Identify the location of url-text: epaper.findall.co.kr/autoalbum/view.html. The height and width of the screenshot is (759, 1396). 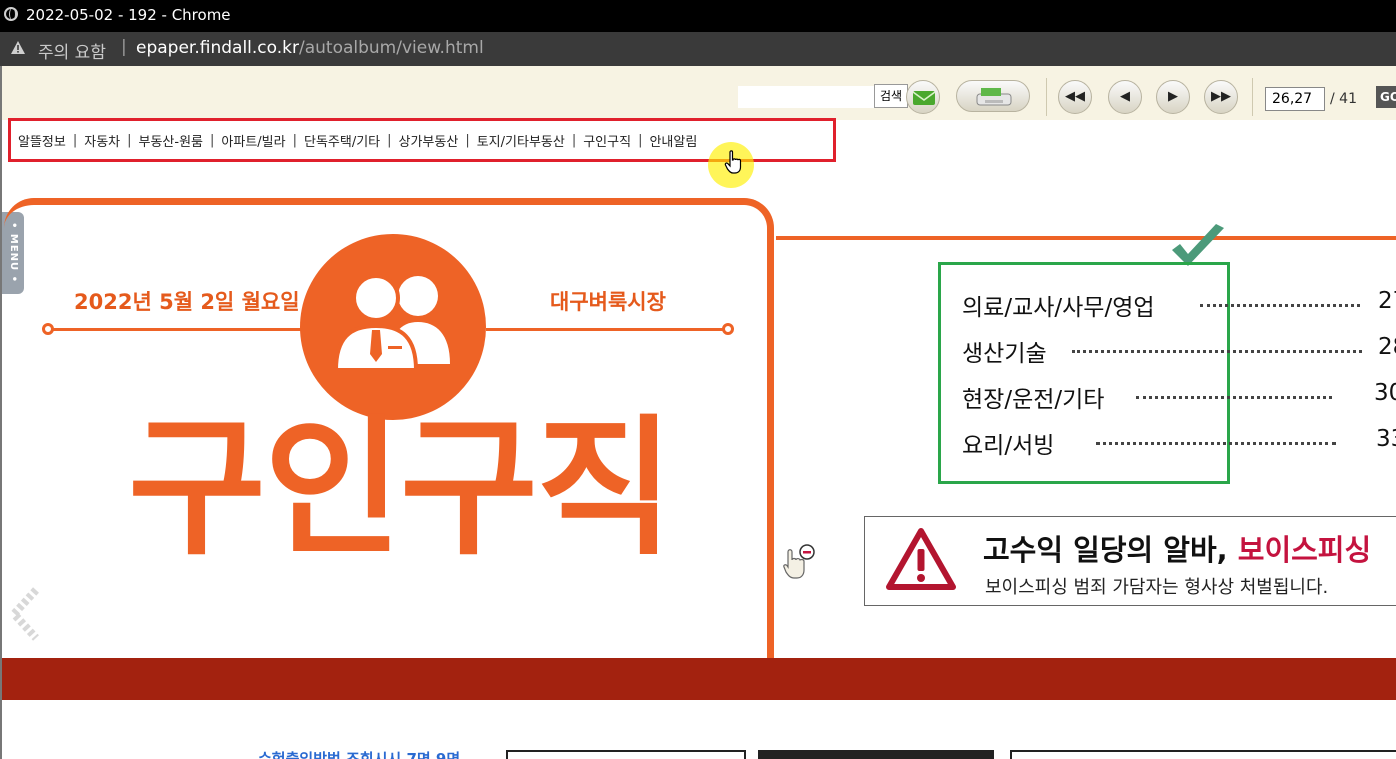
(310, 48).